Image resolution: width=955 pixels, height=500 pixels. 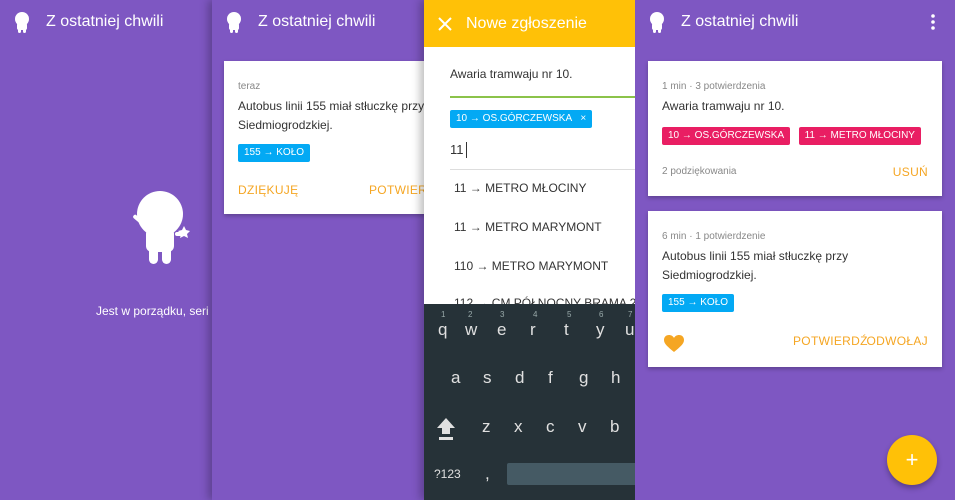 I want to click on key-g: g, so click(x=583, y=378).